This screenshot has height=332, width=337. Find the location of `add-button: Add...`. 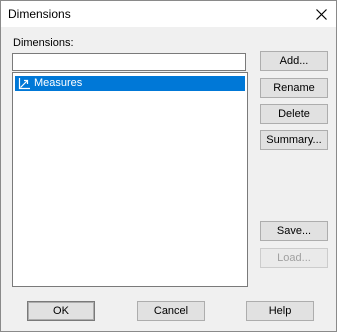

add-button: Add... is located at coordinates (294, 61).